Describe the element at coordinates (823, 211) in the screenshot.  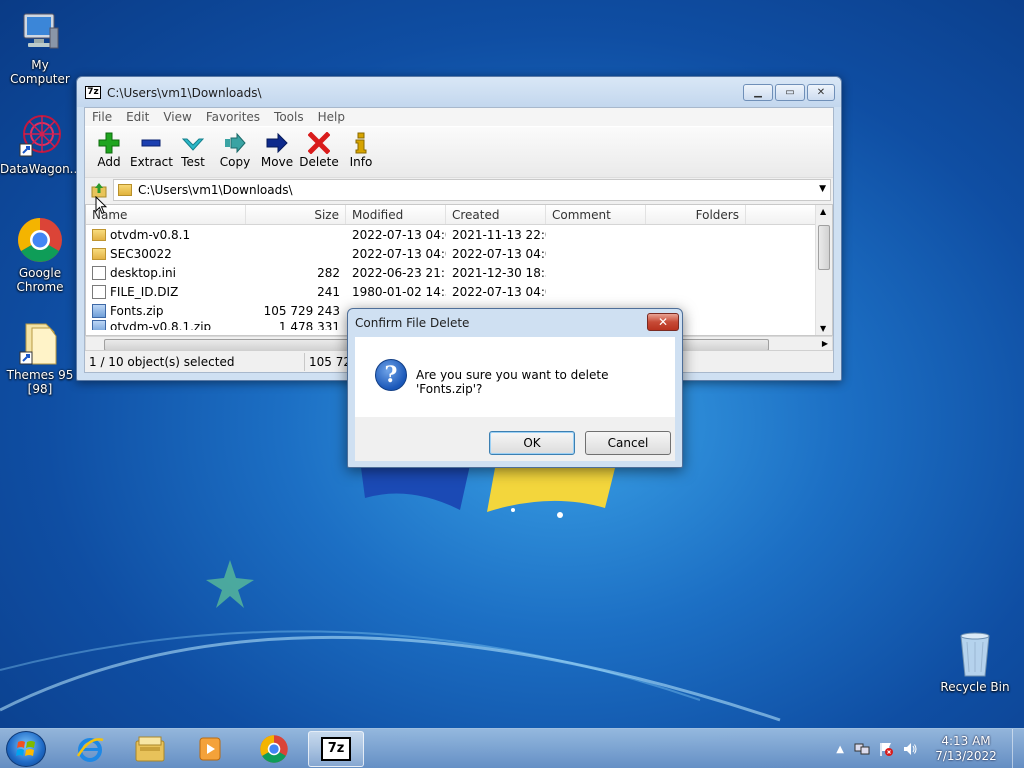
I see `scroll-up-icon: ▲` at that location.